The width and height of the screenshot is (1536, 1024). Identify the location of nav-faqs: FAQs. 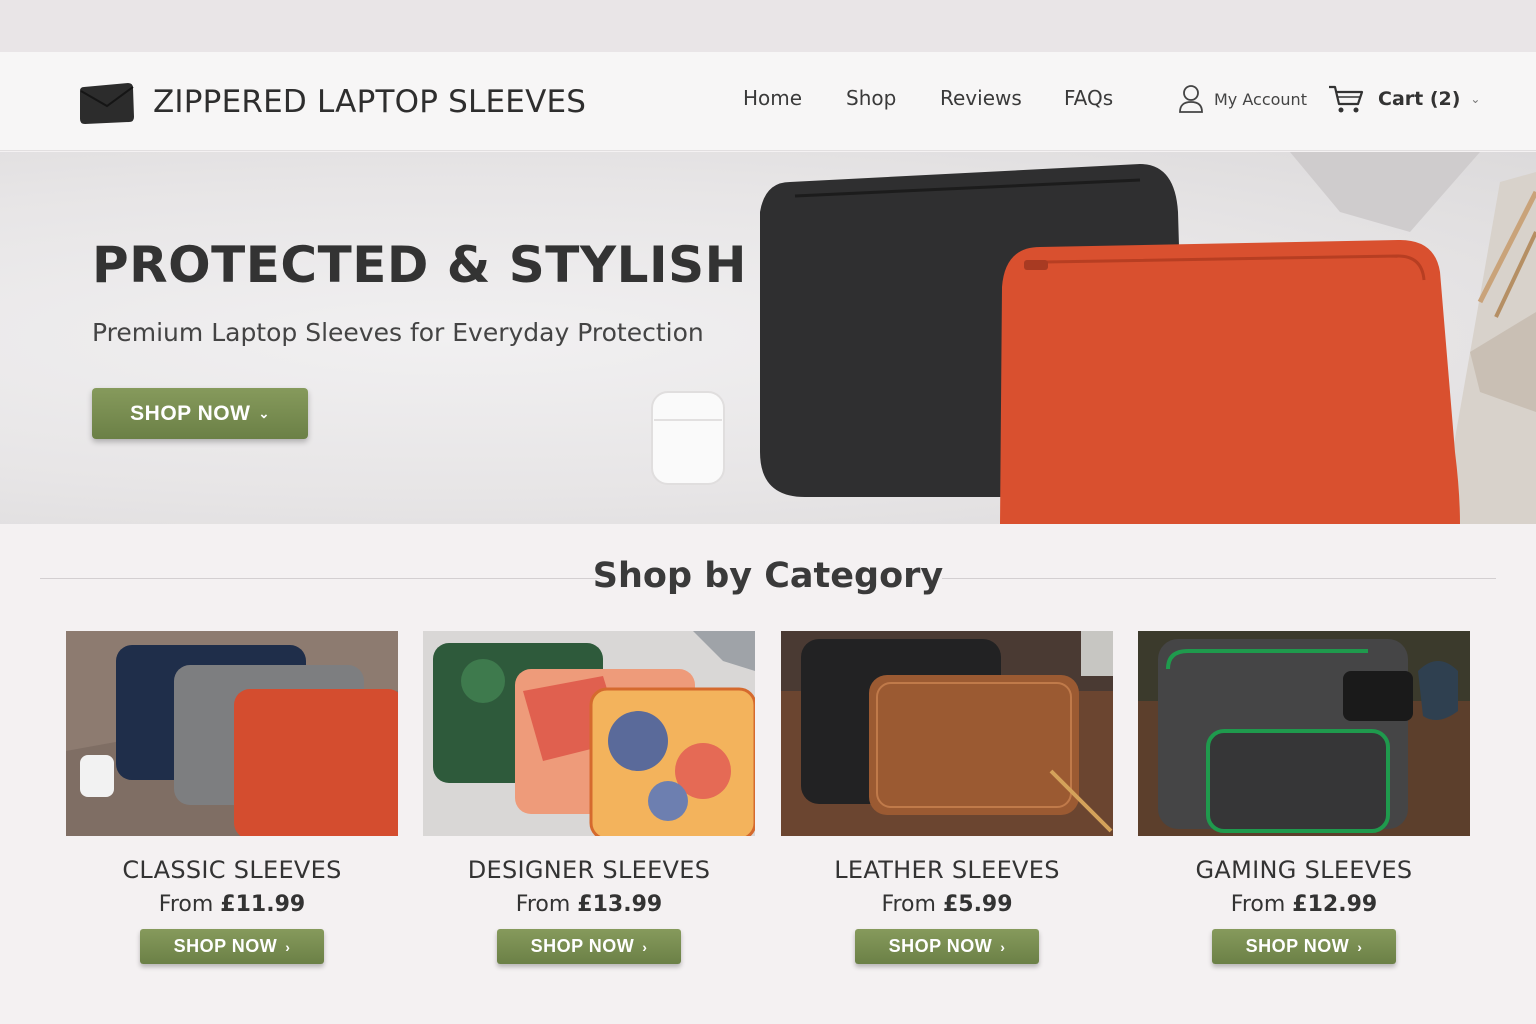
(1088, 98).